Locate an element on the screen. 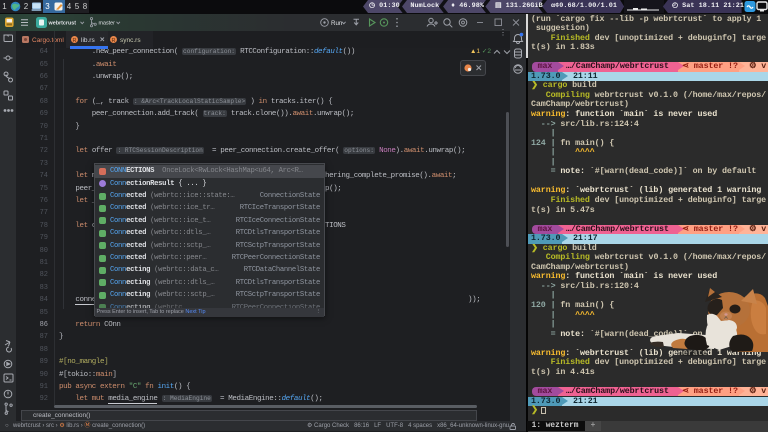 This screenshot has height=432, width=768. svg-text: sync.rs is located at coordinates (130, 40).